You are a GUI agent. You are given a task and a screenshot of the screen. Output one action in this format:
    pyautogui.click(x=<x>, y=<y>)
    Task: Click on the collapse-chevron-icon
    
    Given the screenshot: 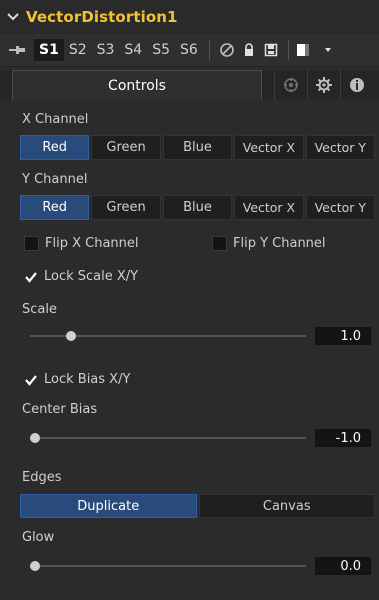 What is the action you would take?
    pyautogui.click(x=13, y=17)
    